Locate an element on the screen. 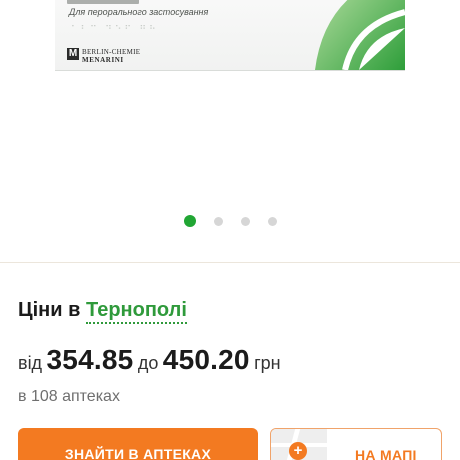  package-braille: ⠁⠃⠉ ⠙⠑⠋ ⠛⠓ is located at coordinates (115, 29).